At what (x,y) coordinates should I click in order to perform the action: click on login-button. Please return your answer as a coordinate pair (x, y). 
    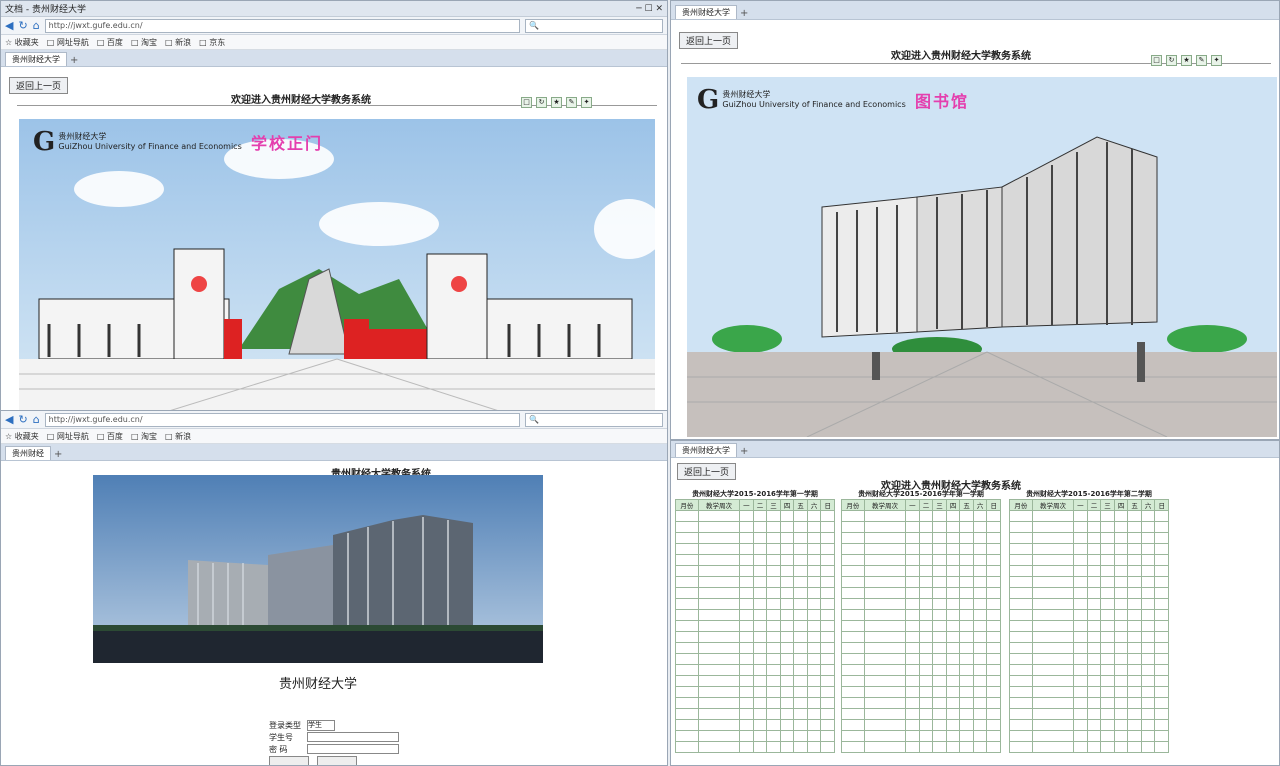
    Looking at the image, I should click on (289, 760).